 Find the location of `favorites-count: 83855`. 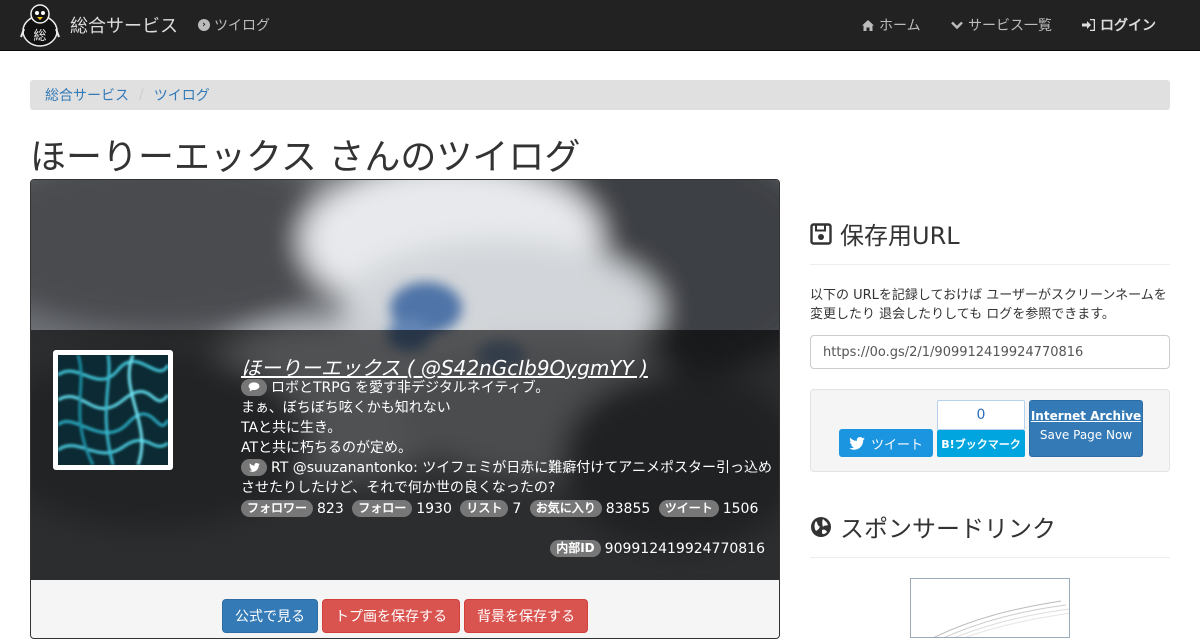

favorites-count: 83855 is located at coordinates (628, 509).